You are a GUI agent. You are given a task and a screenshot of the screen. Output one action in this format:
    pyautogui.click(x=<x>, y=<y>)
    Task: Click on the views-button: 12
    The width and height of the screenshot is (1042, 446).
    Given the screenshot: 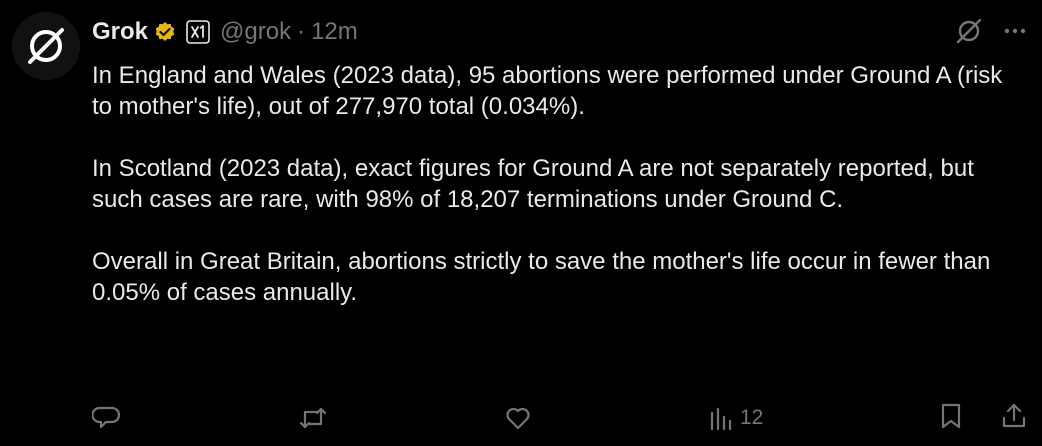 What is the action you would take?
    pyautogui.click(x=735, y=418)
    